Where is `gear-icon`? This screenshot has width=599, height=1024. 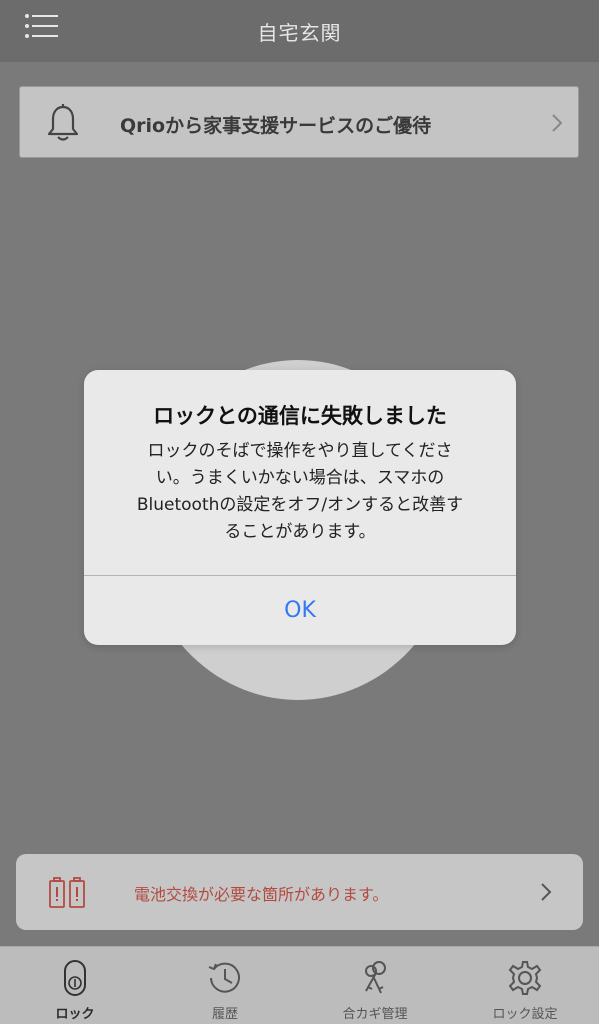
gear-icon is located at coordinates (525, 978).